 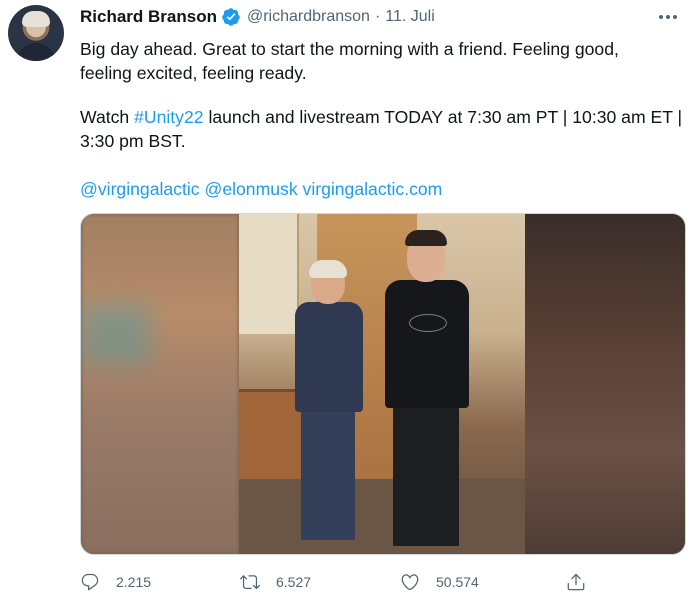 I want to click on reply-count: 2.215, so click(x=134, y=582).